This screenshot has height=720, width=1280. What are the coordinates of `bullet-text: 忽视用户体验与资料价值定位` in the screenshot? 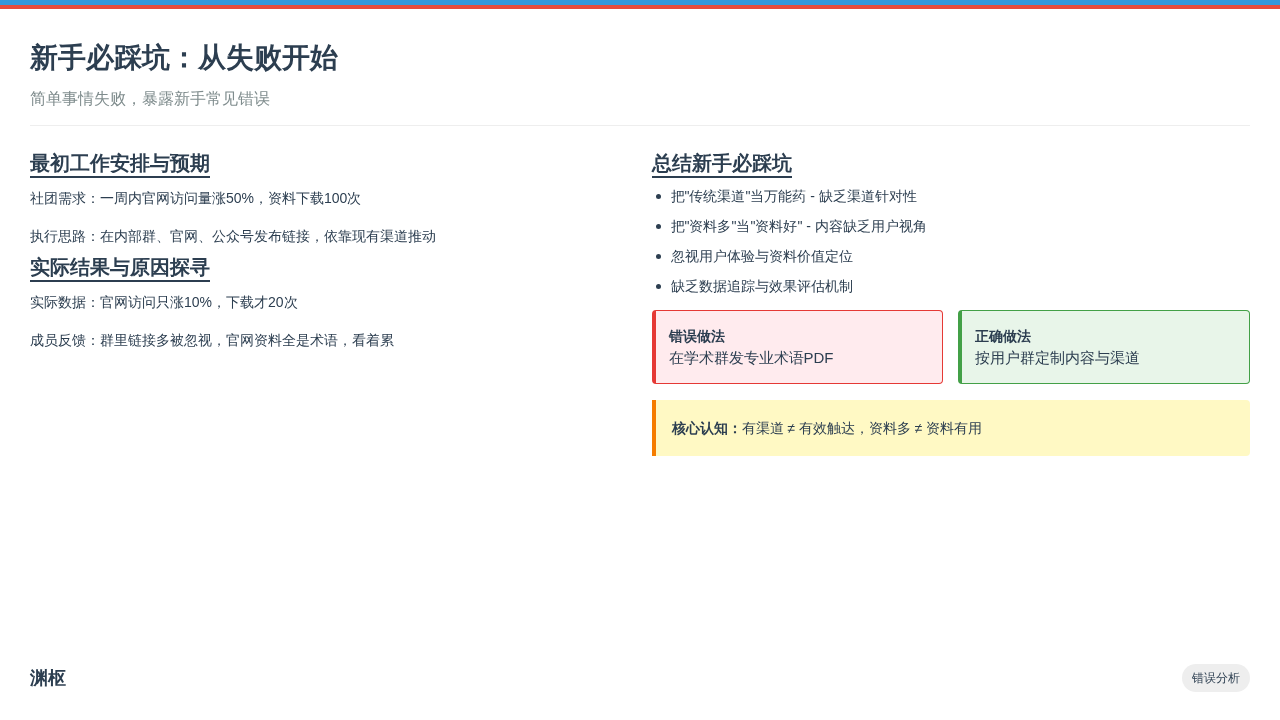 It's located at (761, 256).